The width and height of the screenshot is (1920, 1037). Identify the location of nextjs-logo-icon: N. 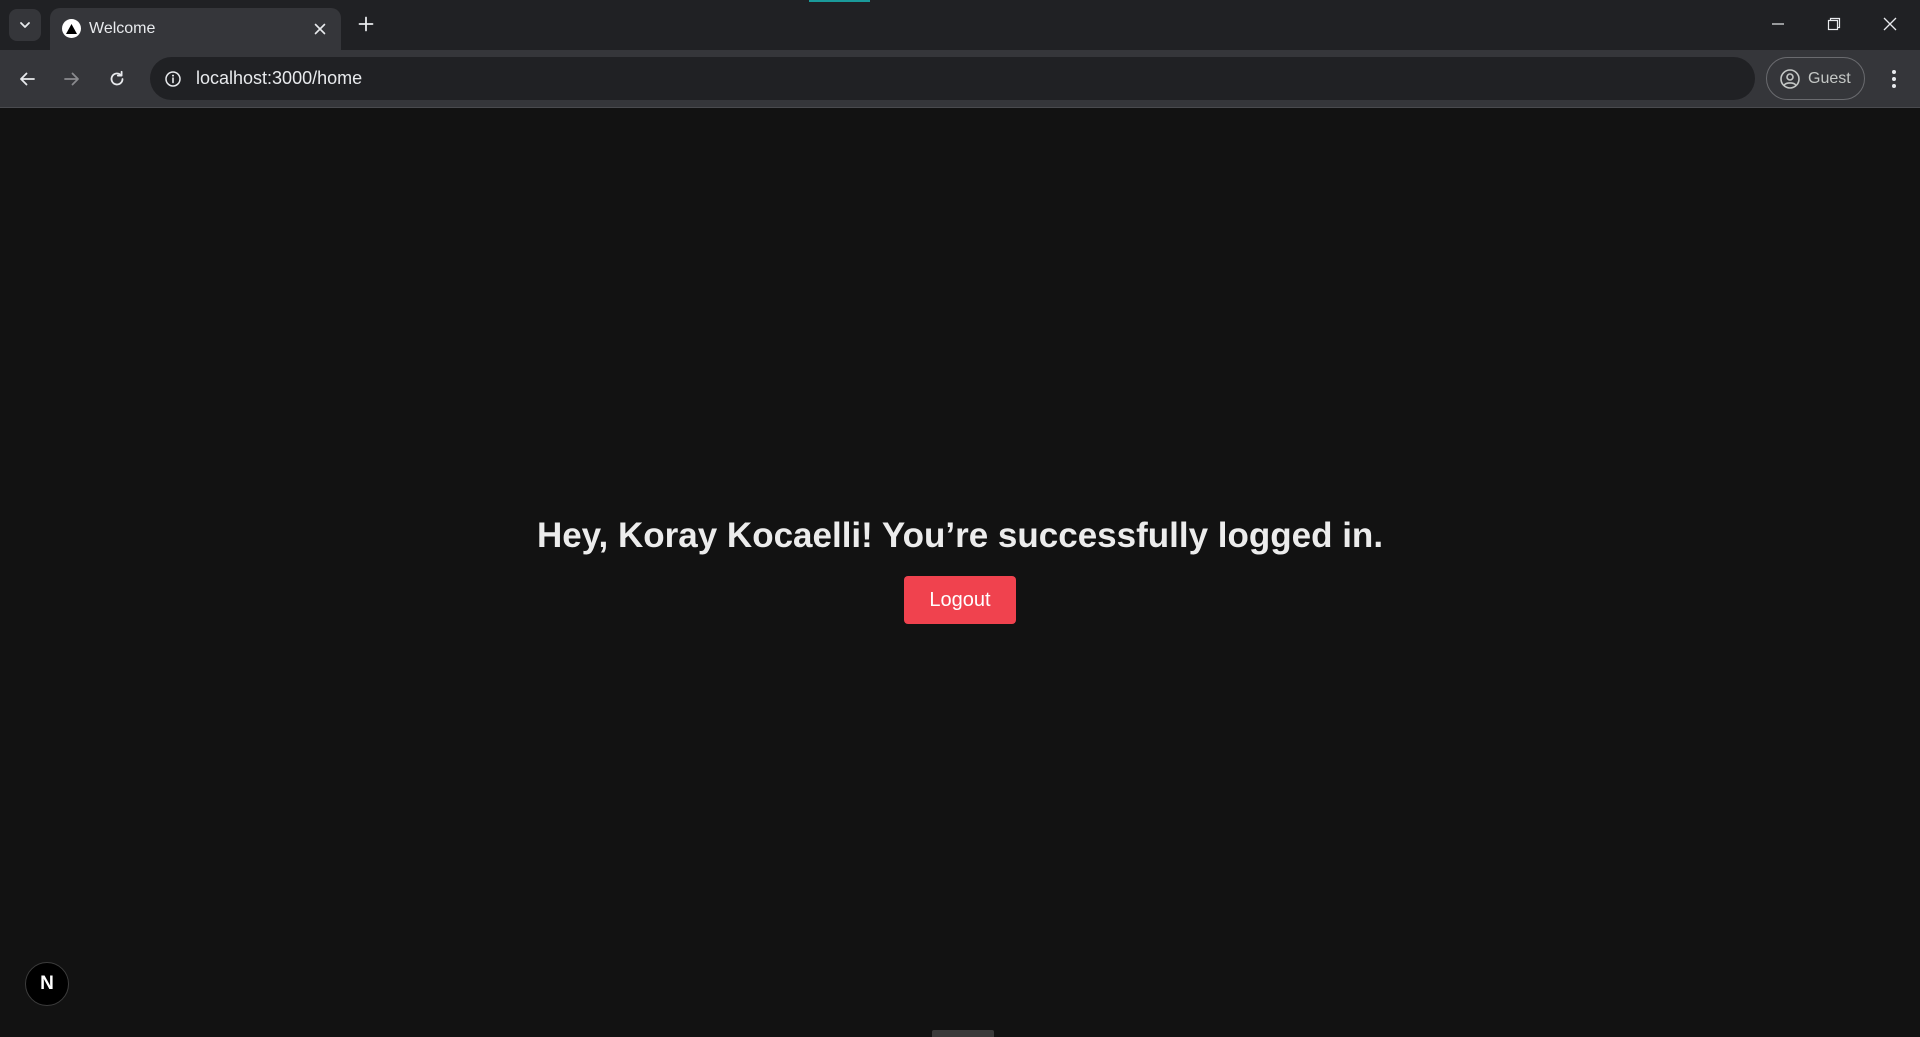
(47, 983).